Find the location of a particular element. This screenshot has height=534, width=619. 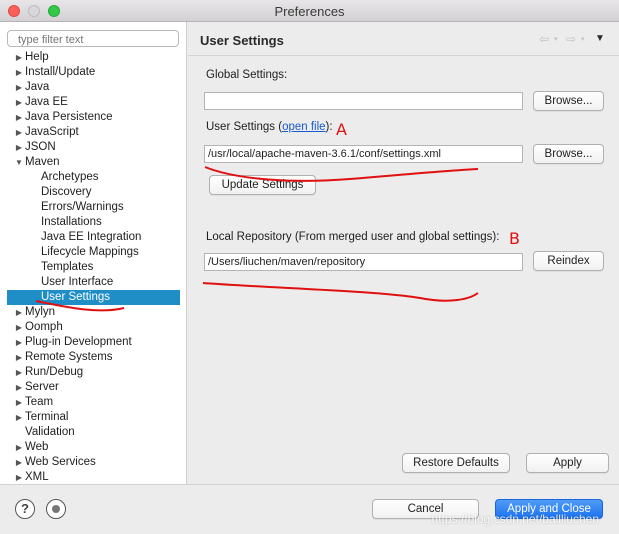

tree-item: Errors/Warnings is located at coordinates (93, 207).